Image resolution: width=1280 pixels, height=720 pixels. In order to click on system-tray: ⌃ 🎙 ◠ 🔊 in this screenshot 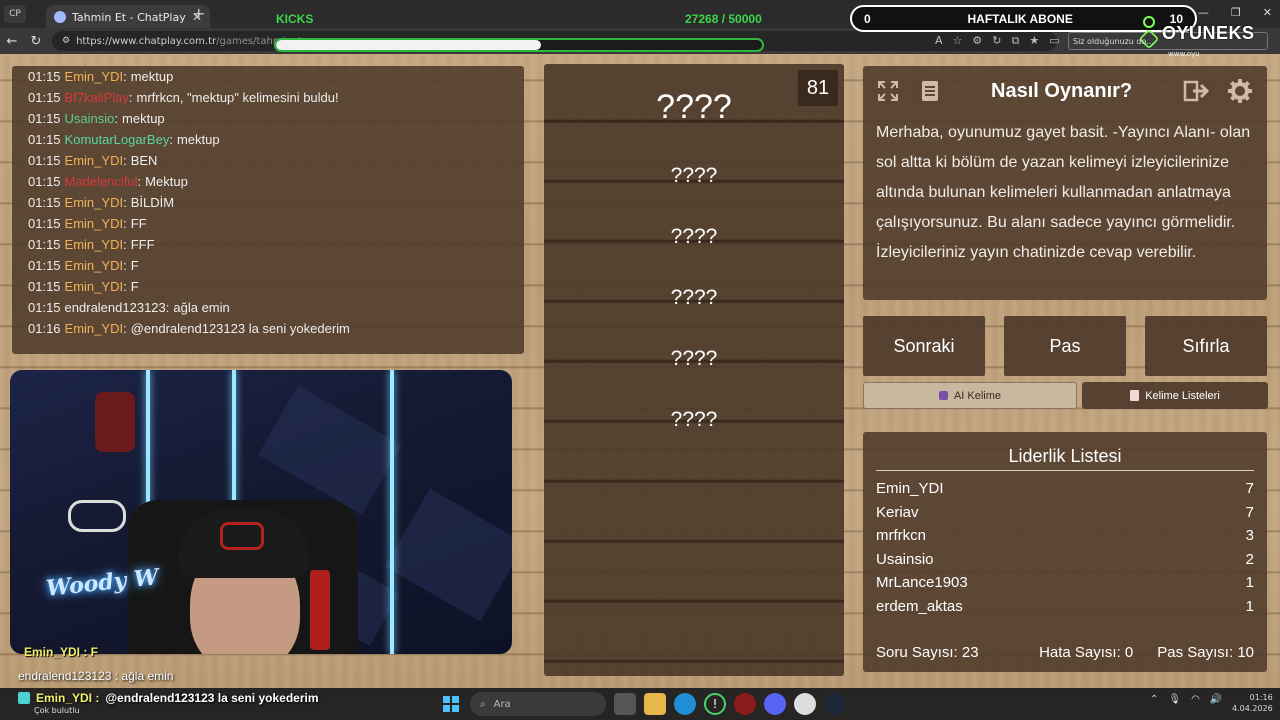, I will do `click(1186, 699)`.